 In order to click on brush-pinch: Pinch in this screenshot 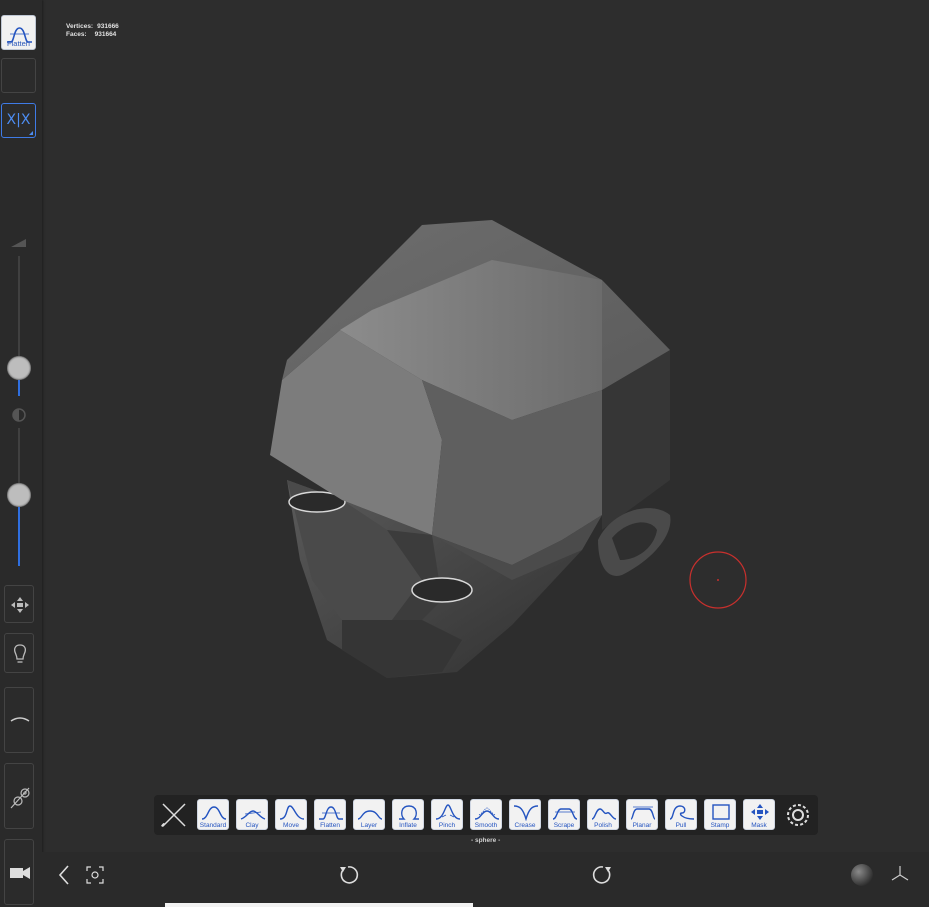, I will do `click(447, 814)`.